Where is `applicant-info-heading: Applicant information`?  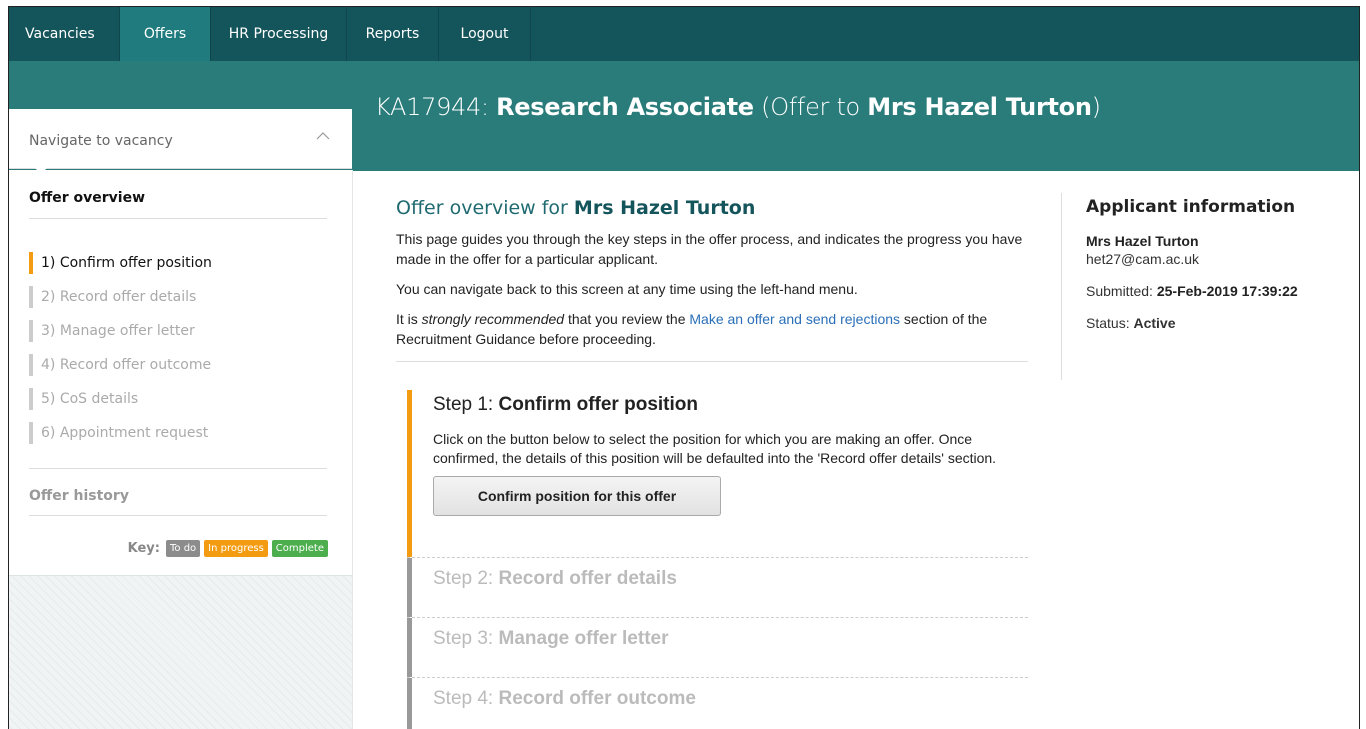 applicant-info-heading: Applicant information is located at coordinates (1191, 207).